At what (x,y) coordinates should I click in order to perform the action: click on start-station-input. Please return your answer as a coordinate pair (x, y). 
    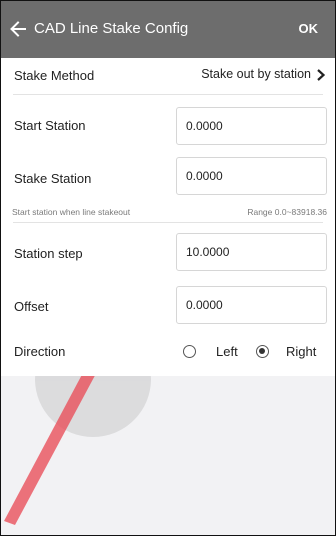
    Looking at the image, I should click on (251, 126).